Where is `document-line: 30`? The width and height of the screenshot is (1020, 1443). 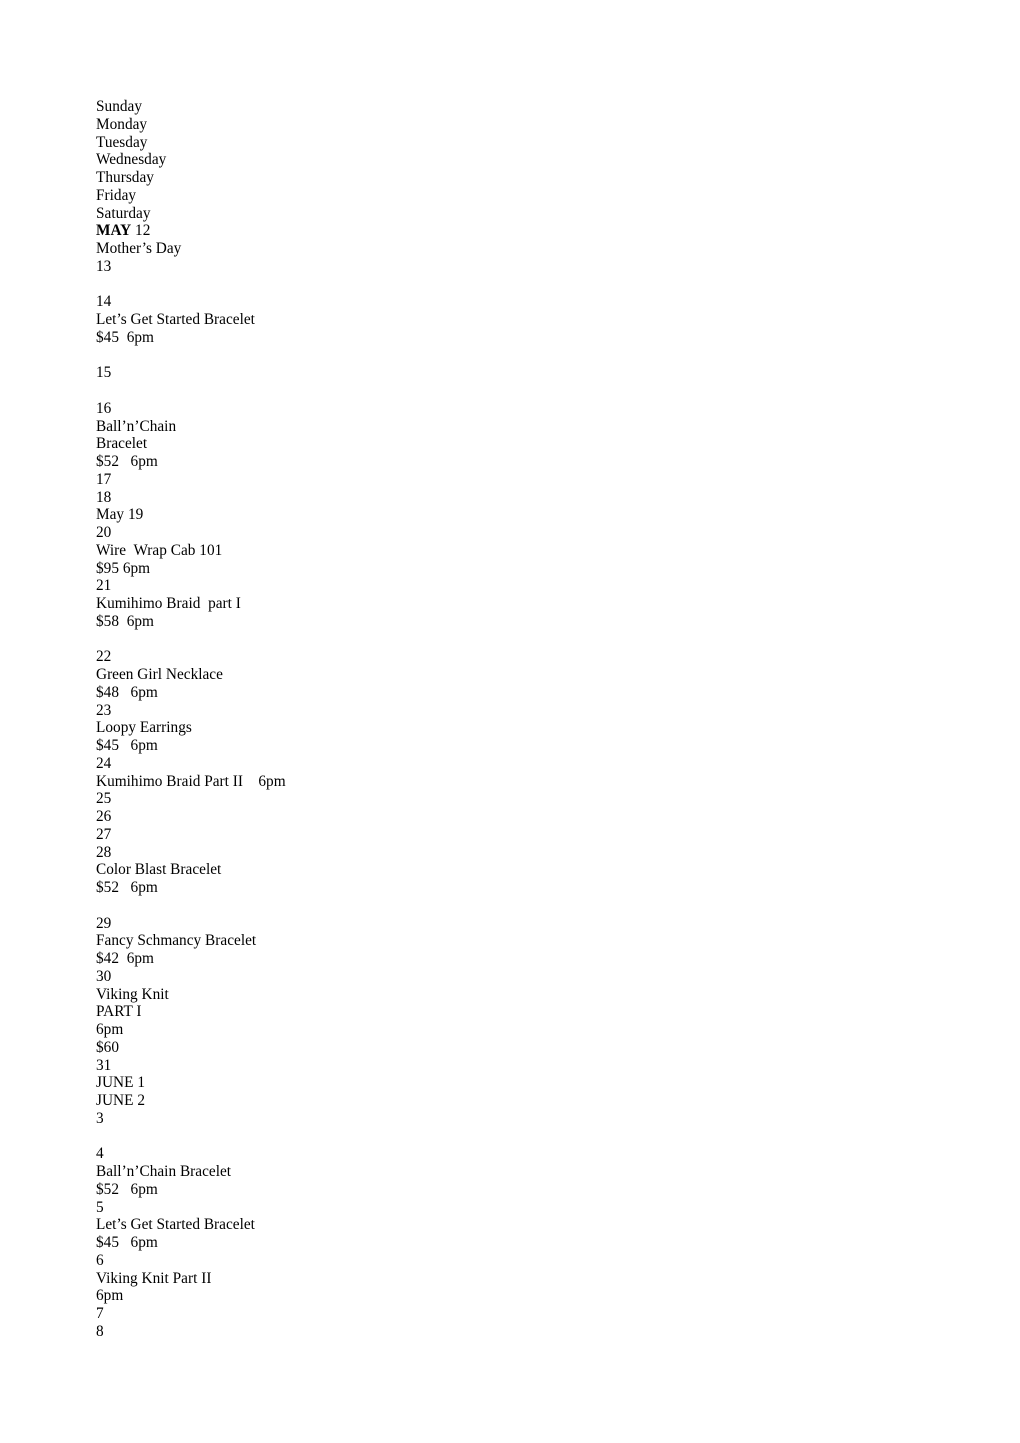
document-line: 30 is located at coordinates (104, 976).